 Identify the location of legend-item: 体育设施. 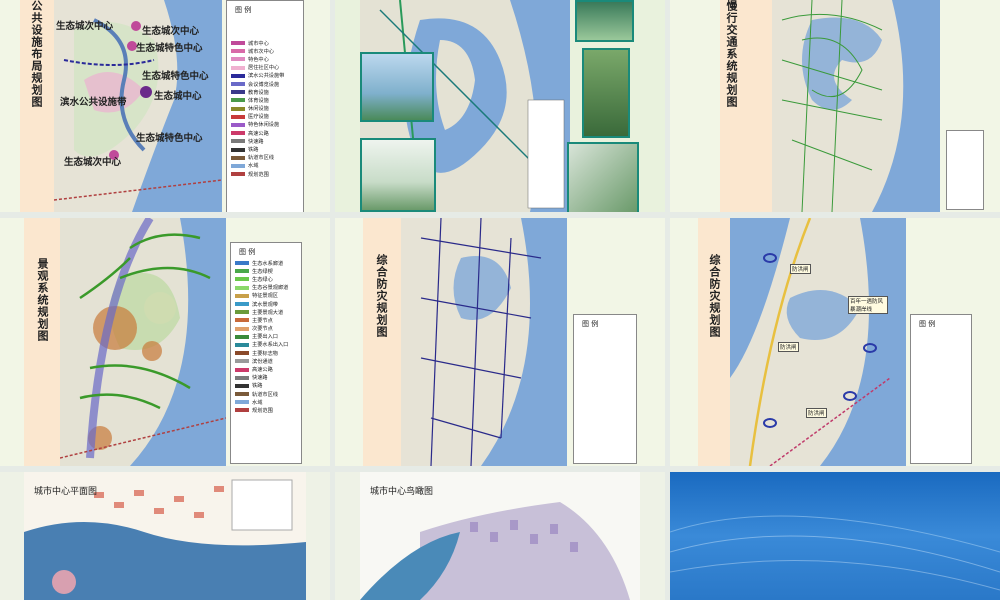
(266, 100).